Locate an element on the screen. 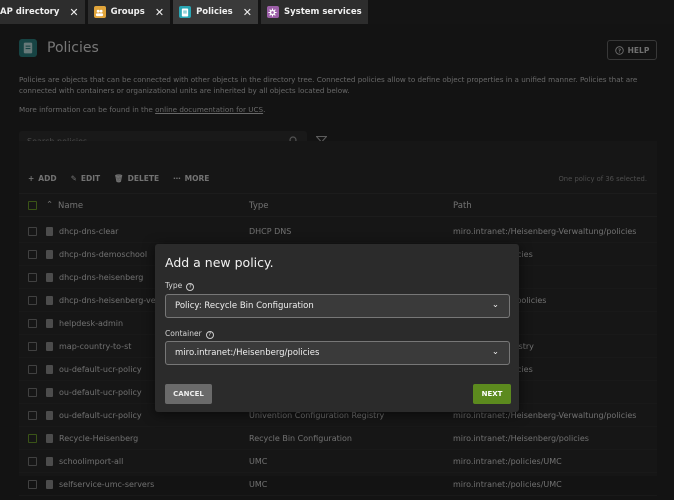 The height and width of the screenshot is (500, 674). type-select-value: Policy: Recycle Bin Configuration is located at coordinates (244, 306).